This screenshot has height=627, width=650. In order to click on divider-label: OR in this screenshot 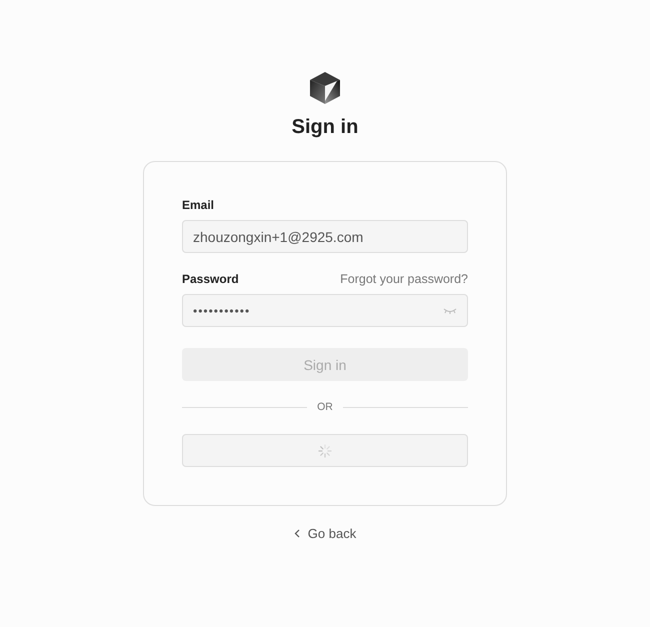, I will do `click(325, 407)`.